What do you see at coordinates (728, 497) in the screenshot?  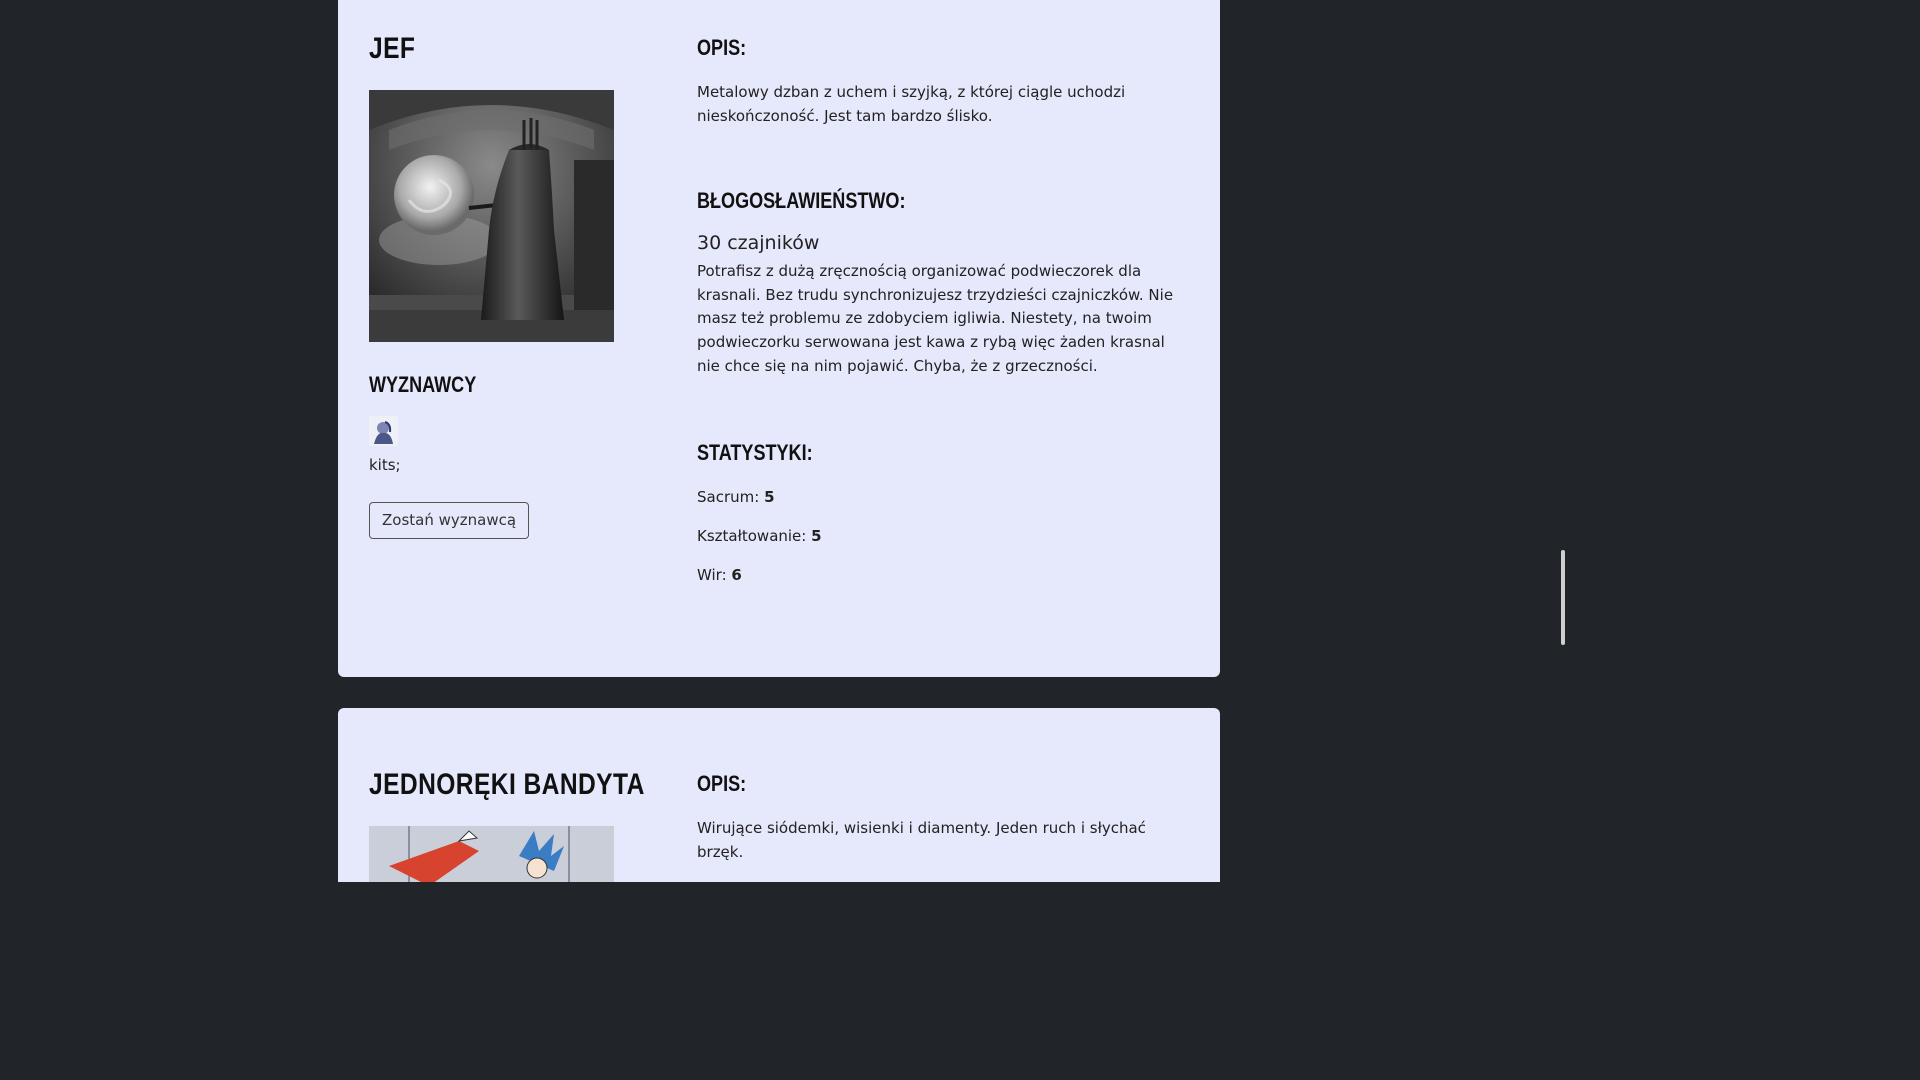 I see `stat-label: Sacrum:` at bounding box center [728, 497].